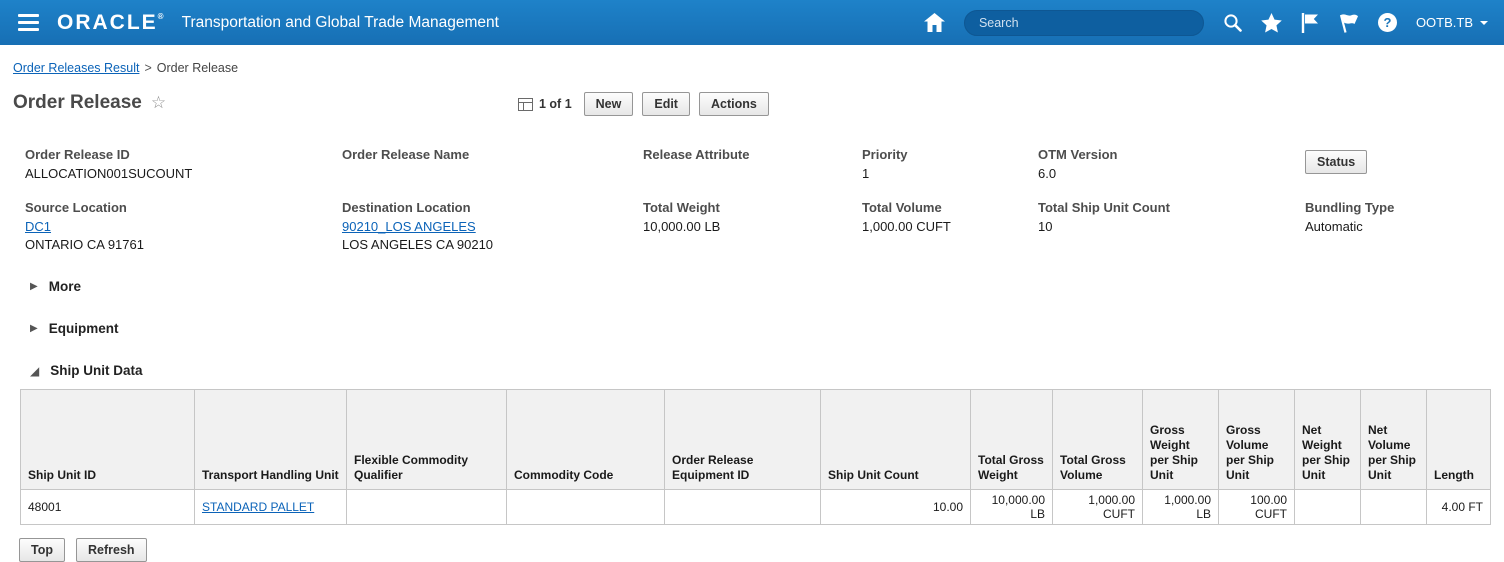 This screenshot has height=562, width=1504. What do you see at coordinates (906, 226) in the screenshot?
I see `total-volume-value: 1,000.00 CUFT` at bounding box center [906, 226].